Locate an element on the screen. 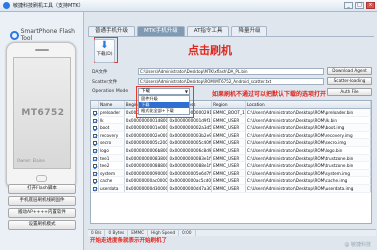 The image size is (377, 250). annotation-mode-hint: 如果刷机不通过可以把默认下载的选项打开 is located at coordinates (269, 94).